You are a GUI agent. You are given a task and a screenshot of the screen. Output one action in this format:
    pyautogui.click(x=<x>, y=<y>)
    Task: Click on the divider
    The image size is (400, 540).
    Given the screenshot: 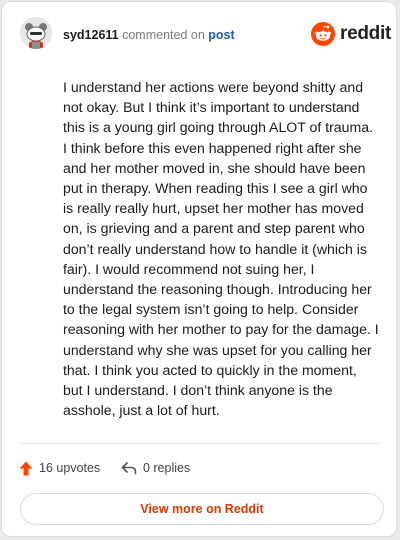 What is the action you would take?
    pyautogui.click(x=200, y=443)
    